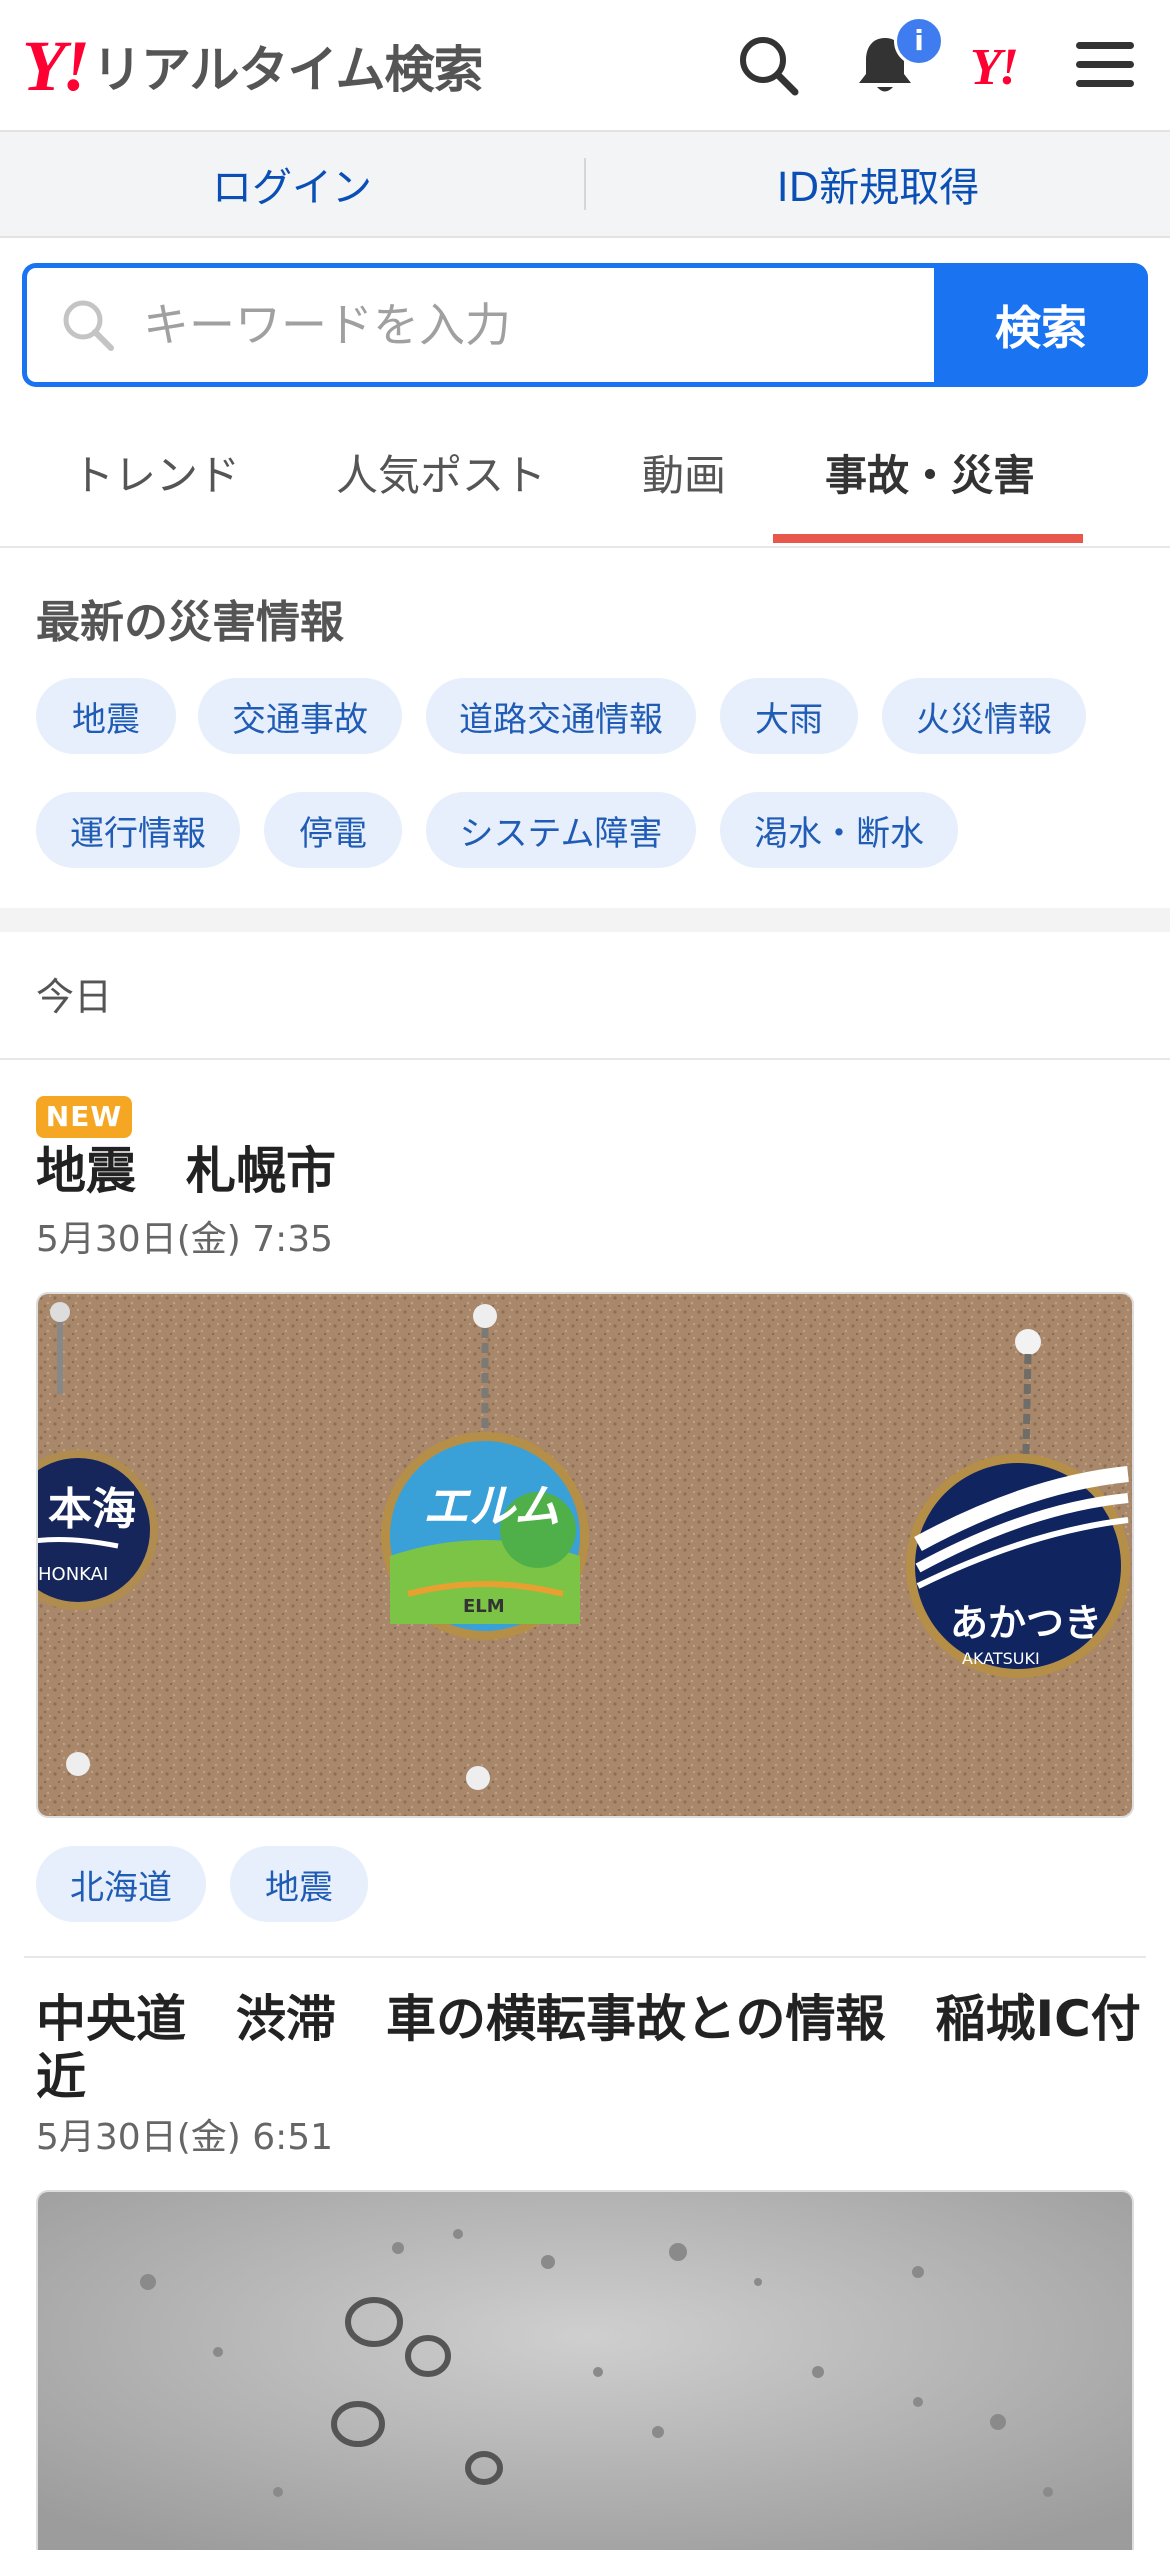 The width and height of the screenshot is (1170, 2550). Describe the element at coordinates (588, 2019) in the screenshot. I see `article-title-line: 中央道 渋滞 車の横転事故との情報 稲城IC付` at that location.